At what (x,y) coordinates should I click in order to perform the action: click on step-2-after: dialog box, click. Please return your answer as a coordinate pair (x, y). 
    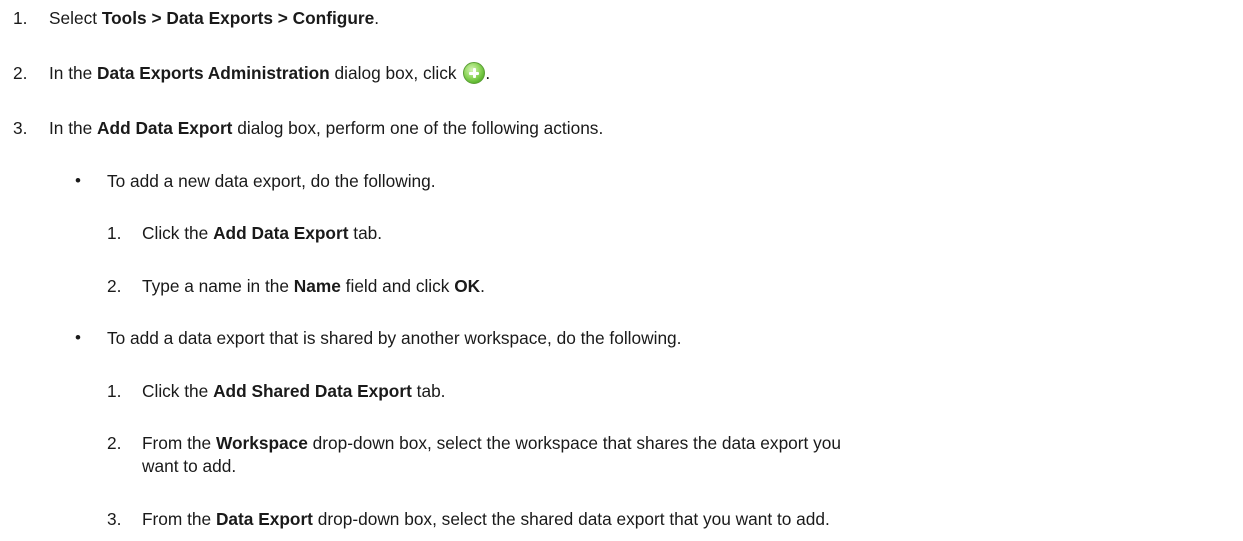
    Looking at the image, I should click on (395, 73).